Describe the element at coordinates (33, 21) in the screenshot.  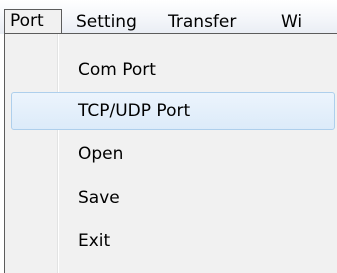
I see `menu-port: Port` at that location.